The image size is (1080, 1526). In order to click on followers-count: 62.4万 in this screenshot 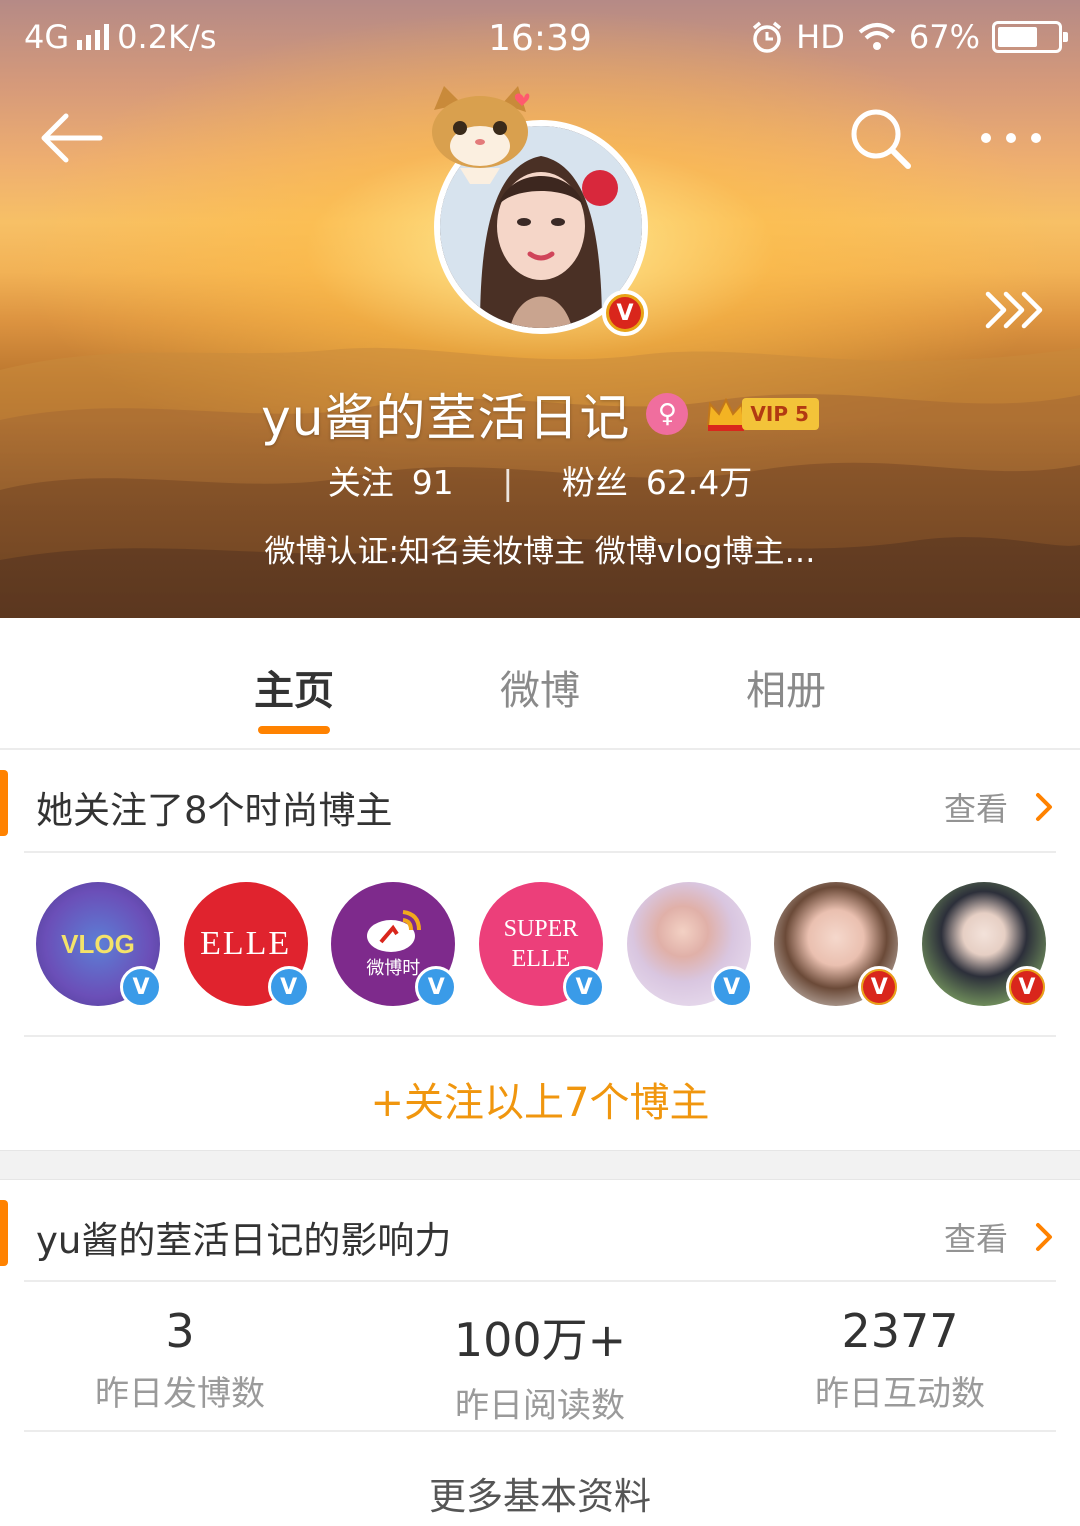, I will do `click(699, 482)`.